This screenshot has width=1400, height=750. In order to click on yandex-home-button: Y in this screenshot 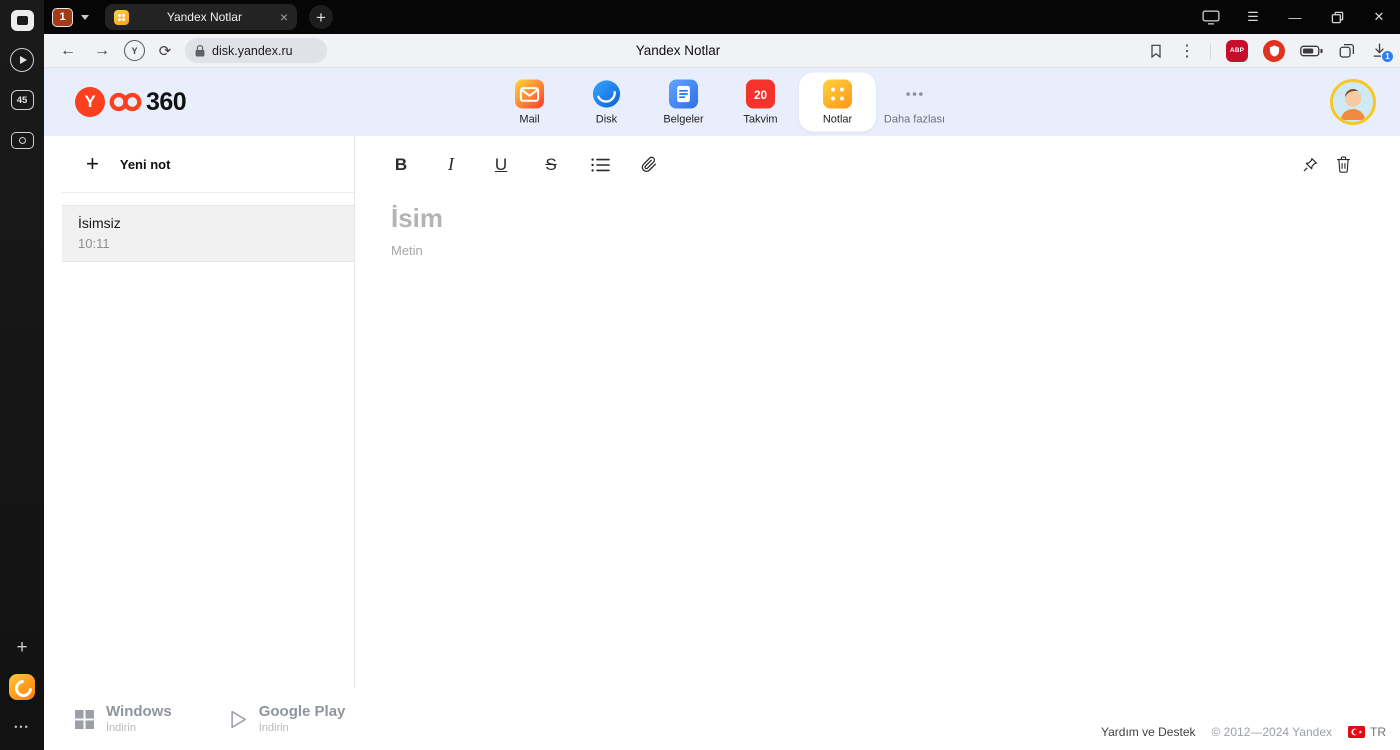, I will do `click(134, 50)`.